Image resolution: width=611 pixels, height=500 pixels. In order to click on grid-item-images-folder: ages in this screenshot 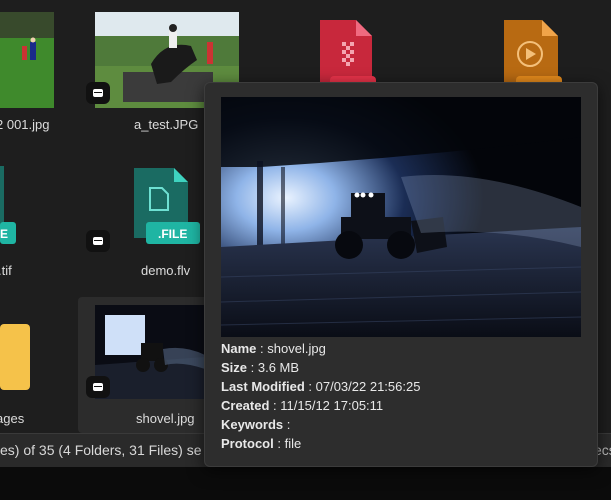, I will do `click(35, 366)`.